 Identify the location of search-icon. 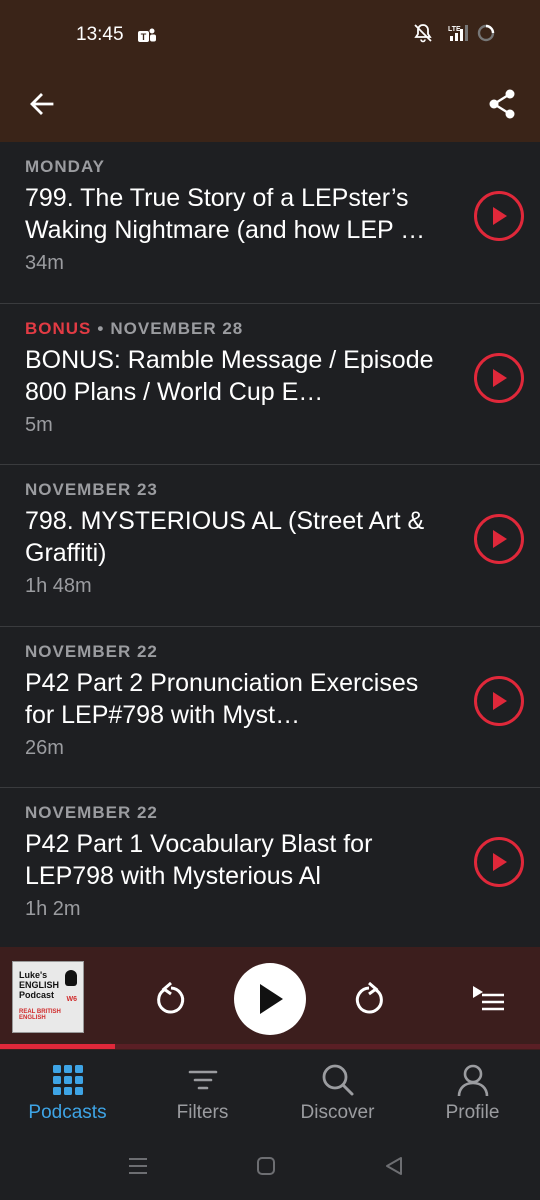
(338, 1080).